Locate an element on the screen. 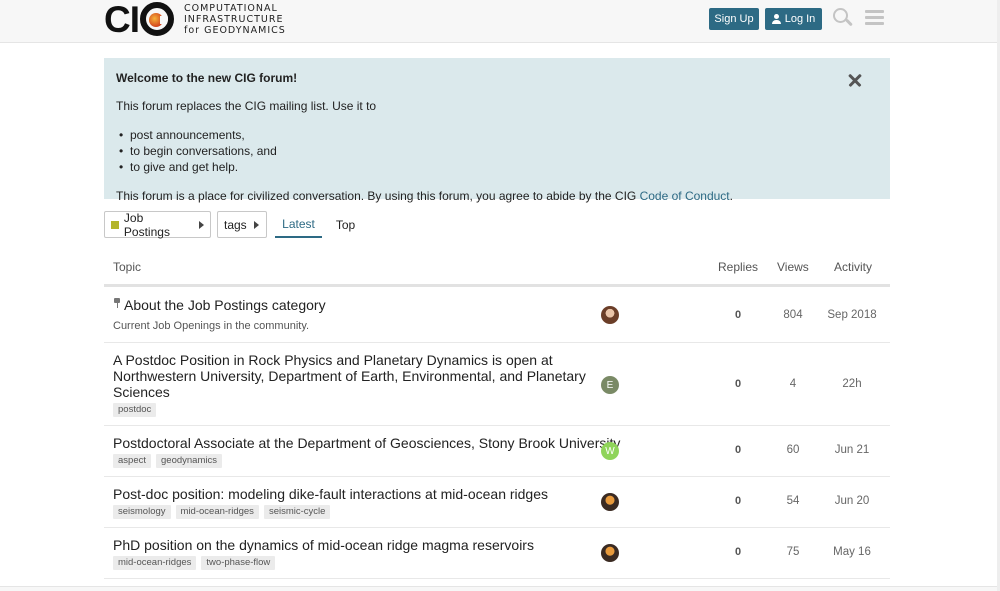 This screenshot has width=1000, height=591. logo-mark-letters: CI is located at coordinates (122, 20).